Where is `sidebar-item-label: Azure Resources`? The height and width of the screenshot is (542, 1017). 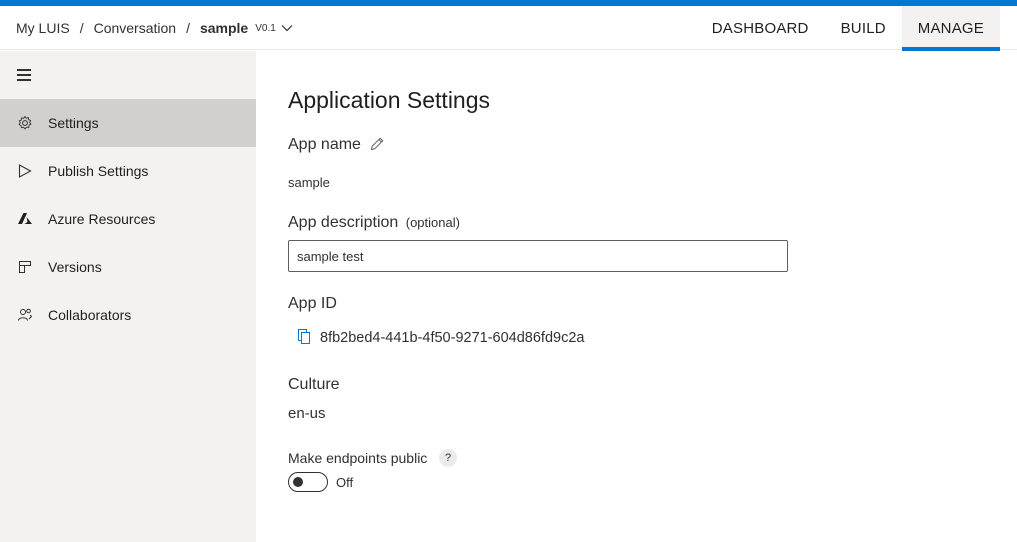 sidebar-item-label: Azure Resources is located at coordinates (102, 219).